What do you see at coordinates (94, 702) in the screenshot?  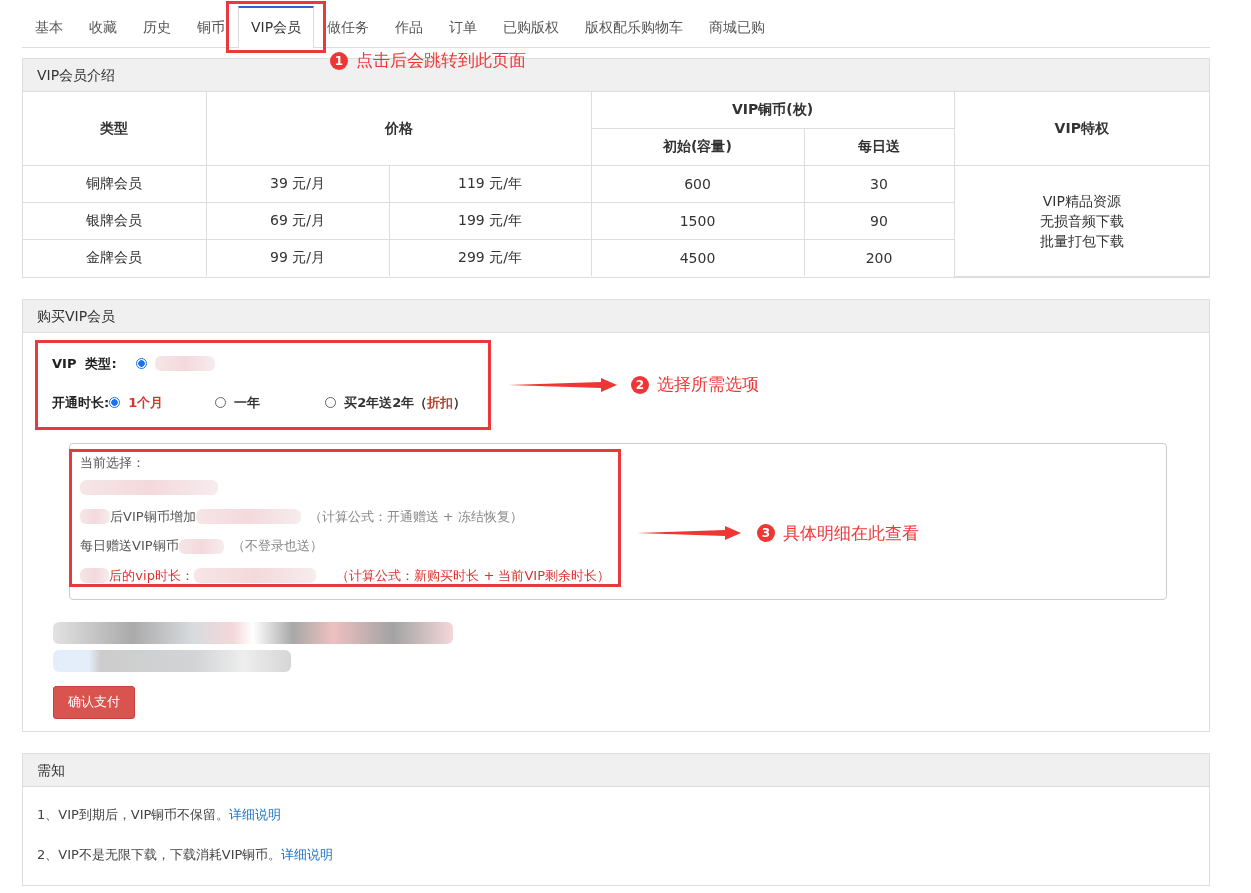 I see `confirm-pay-button: 确认支付` at bounding box center [94, 702].